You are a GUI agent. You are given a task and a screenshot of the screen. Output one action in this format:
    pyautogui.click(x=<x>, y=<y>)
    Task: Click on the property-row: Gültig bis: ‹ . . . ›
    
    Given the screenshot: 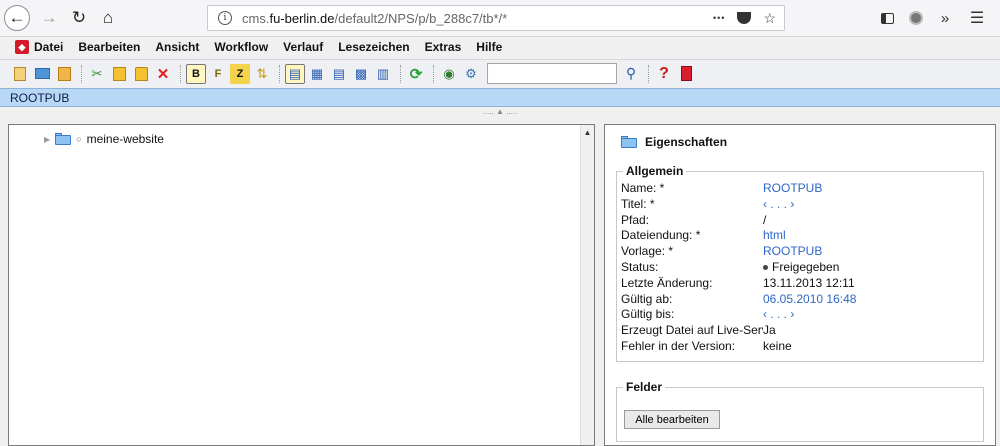 What is the action you would take?
    pyautogui.click(x=801, y=315)
    